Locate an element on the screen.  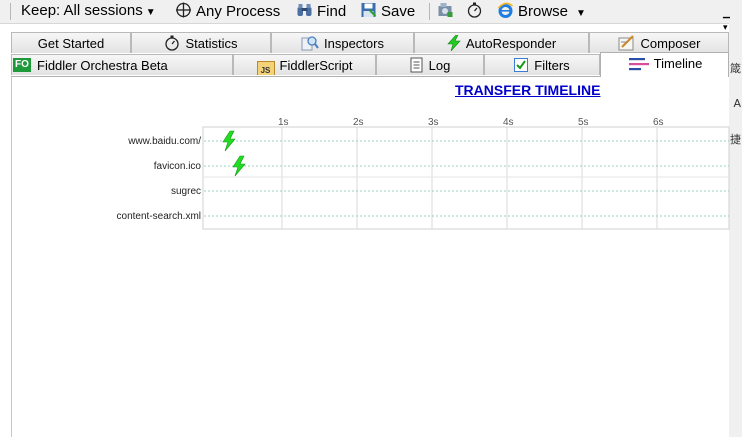
timeline-tick-label: 3s is located at coordinates (433, 122).